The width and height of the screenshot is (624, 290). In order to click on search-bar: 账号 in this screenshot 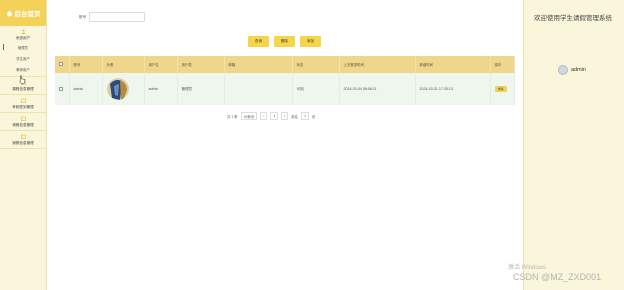, I will do `click(112, 17)`.